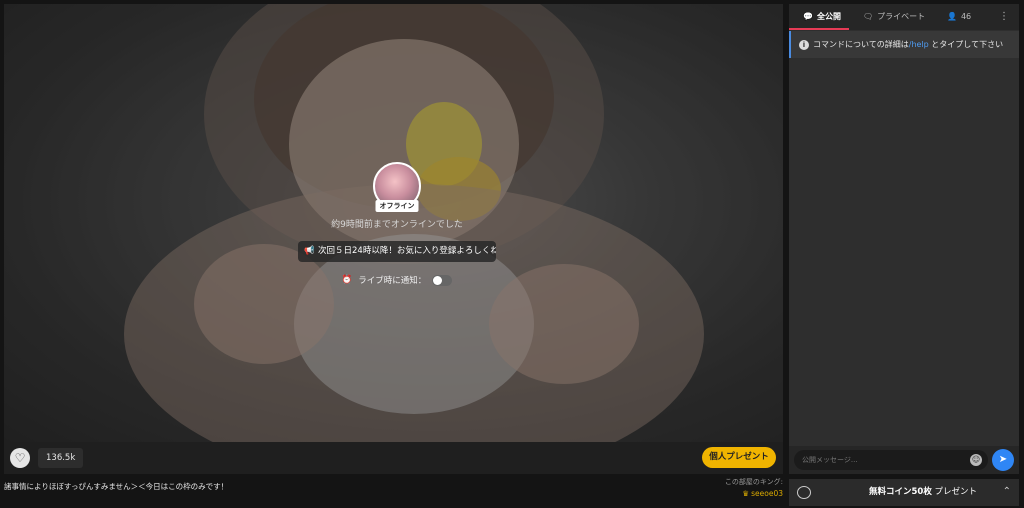 The image size is (1024, 508). What do you see at coordinates (891, 460) in the screenshot?
I see `chat-input` at bounding box center [891, 460].